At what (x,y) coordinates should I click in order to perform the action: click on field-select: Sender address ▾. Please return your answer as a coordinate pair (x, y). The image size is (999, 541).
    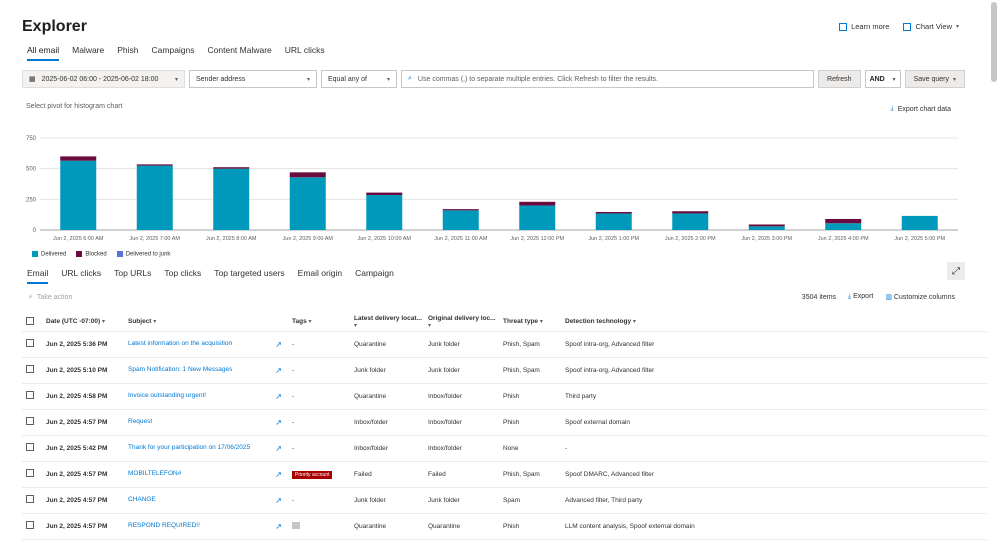
    Looking at the image, I should click on (253, 79).